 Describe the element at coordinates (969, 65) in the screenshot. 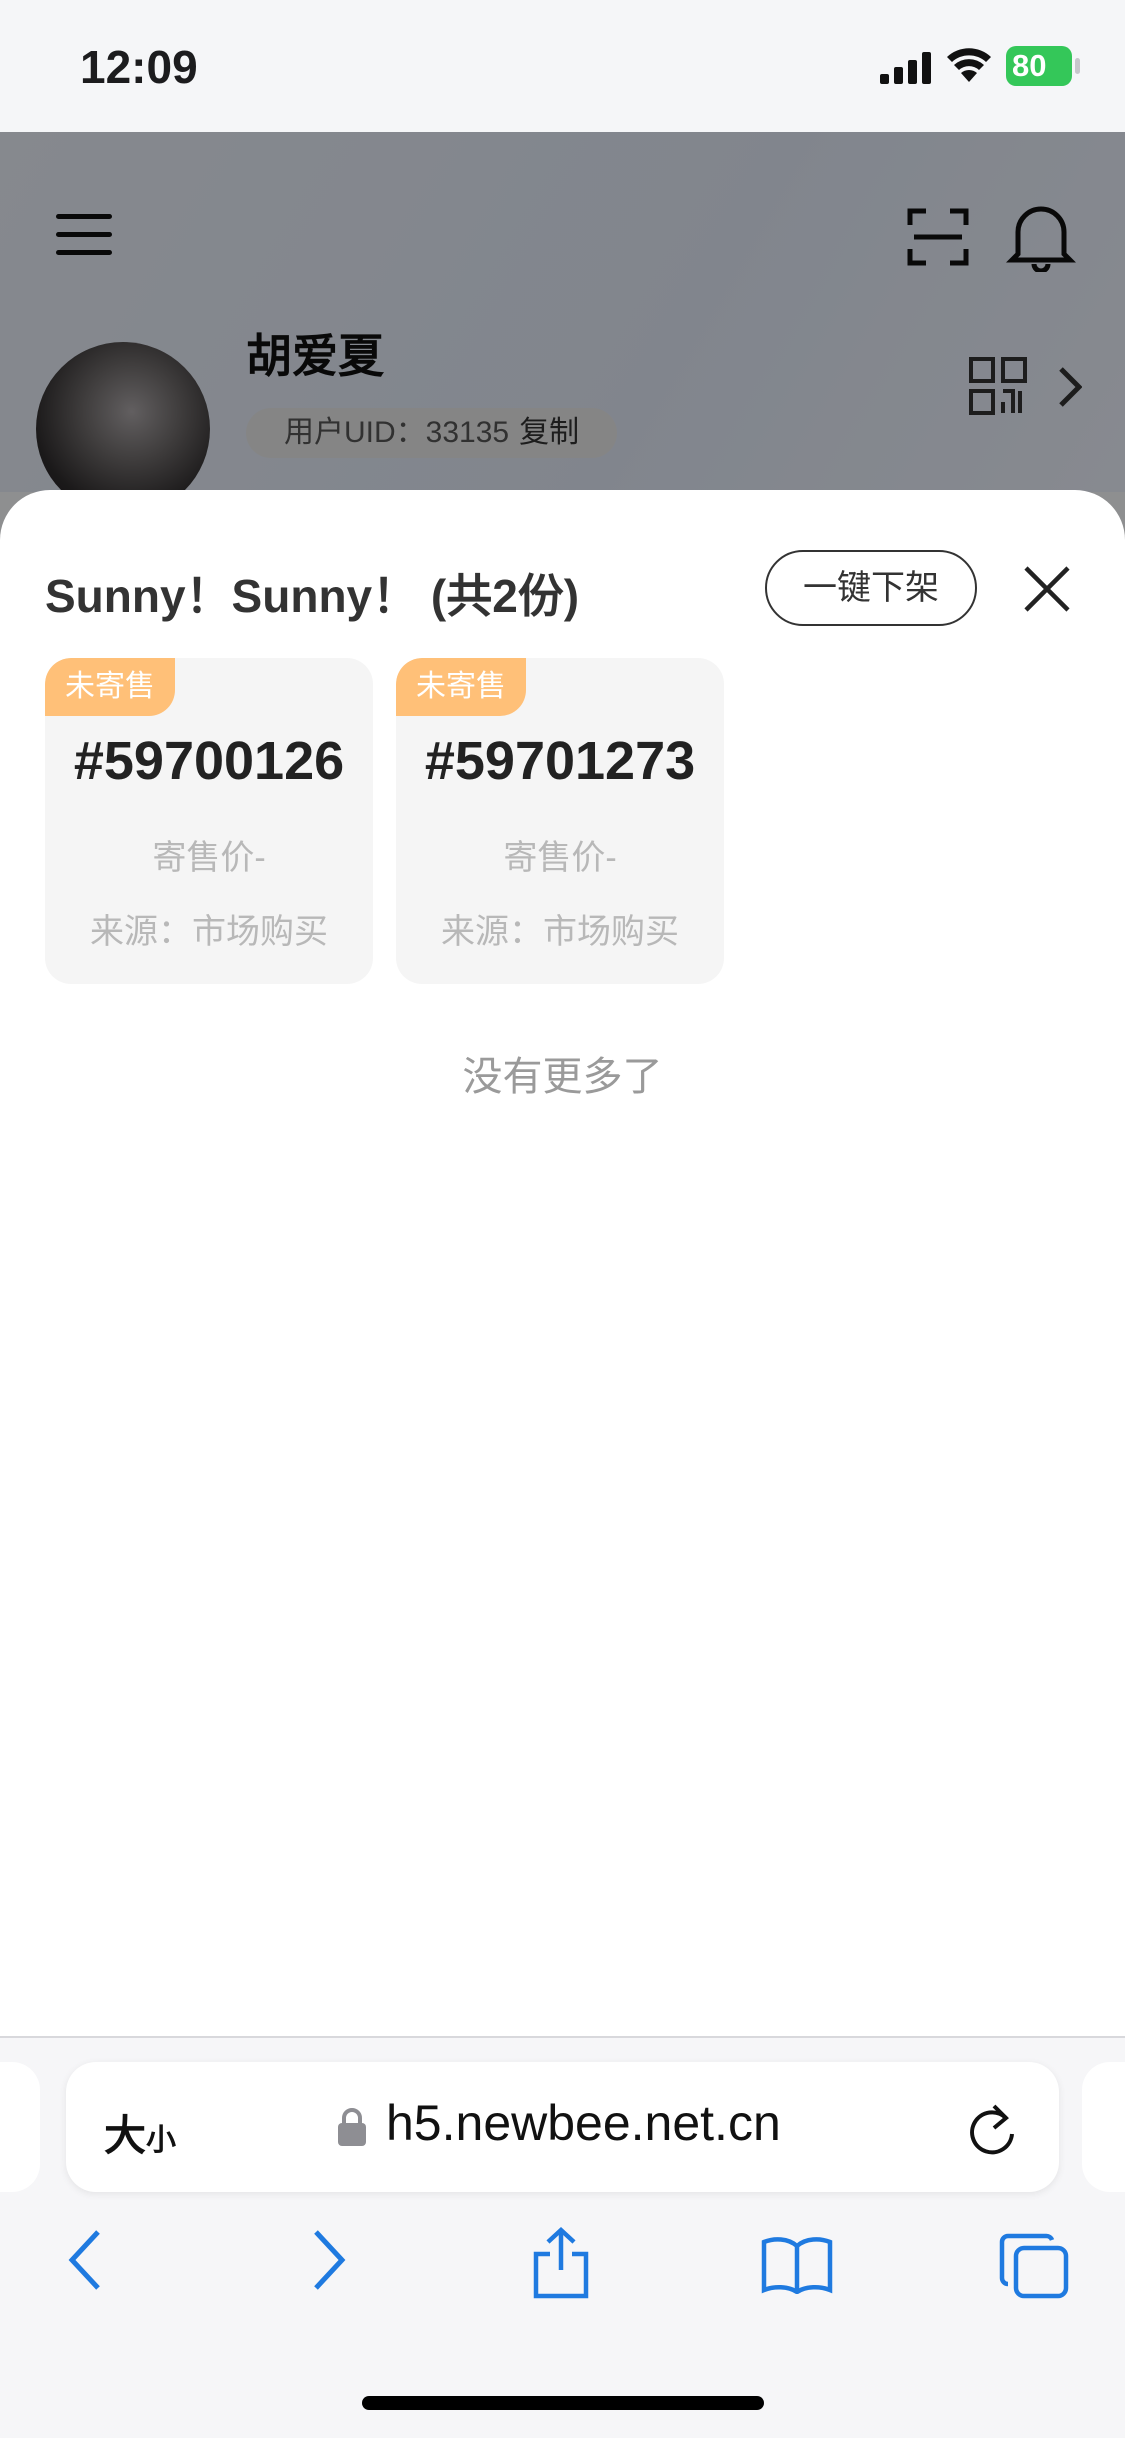

I see `wifi-icon` at that location.